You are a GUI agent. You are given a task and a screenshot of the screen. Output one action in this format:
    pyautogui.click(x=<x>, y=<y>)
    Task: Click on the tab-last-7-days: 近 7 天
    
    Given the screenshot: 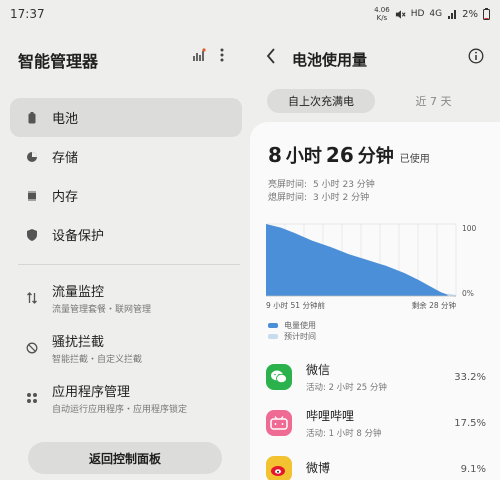 What is the action you would take?
    pyautogui.click(x=433, y=101)
    